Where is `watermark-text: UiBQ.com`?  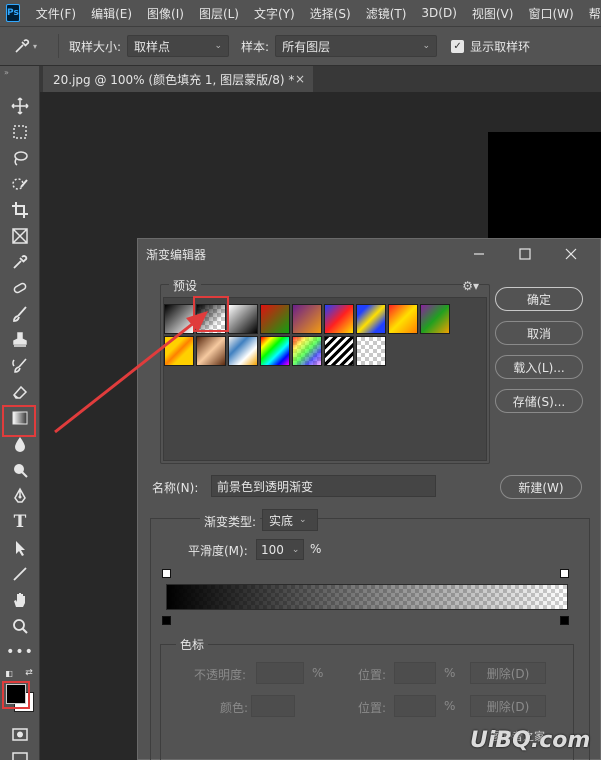
watermark-text: UiBQ.com is located at coordinates (520, 743).